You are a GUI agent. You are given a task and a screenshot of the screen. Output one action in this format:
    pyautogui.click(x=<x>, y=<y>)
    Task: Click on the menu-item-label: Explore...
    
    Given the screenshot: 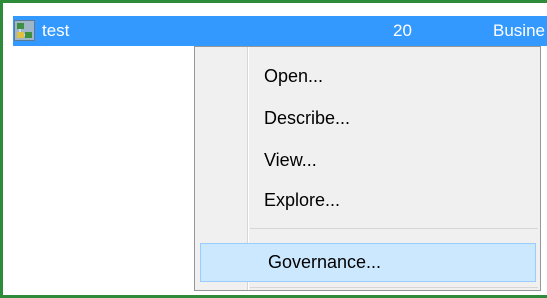 What is the action you would take?
    pyautogui.click(x=302, y=200)
    